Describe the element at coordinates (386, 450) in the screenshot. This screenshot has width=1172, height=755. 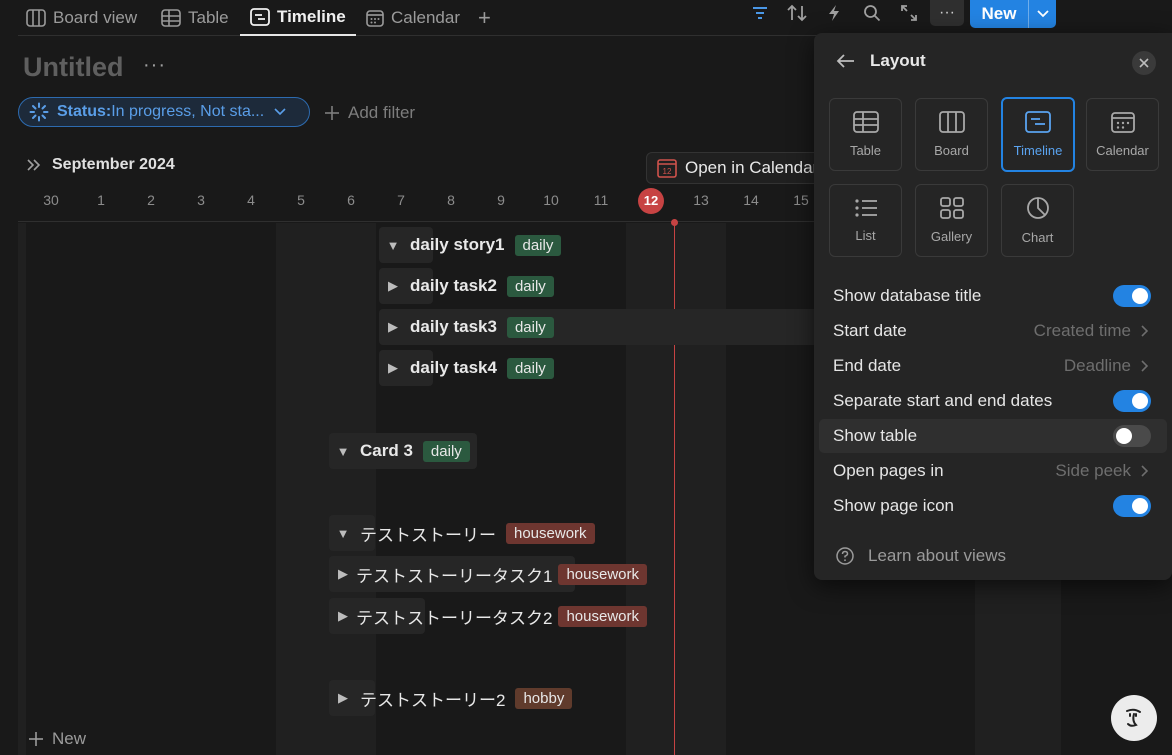
I see `row-title: Card 3` at that location.